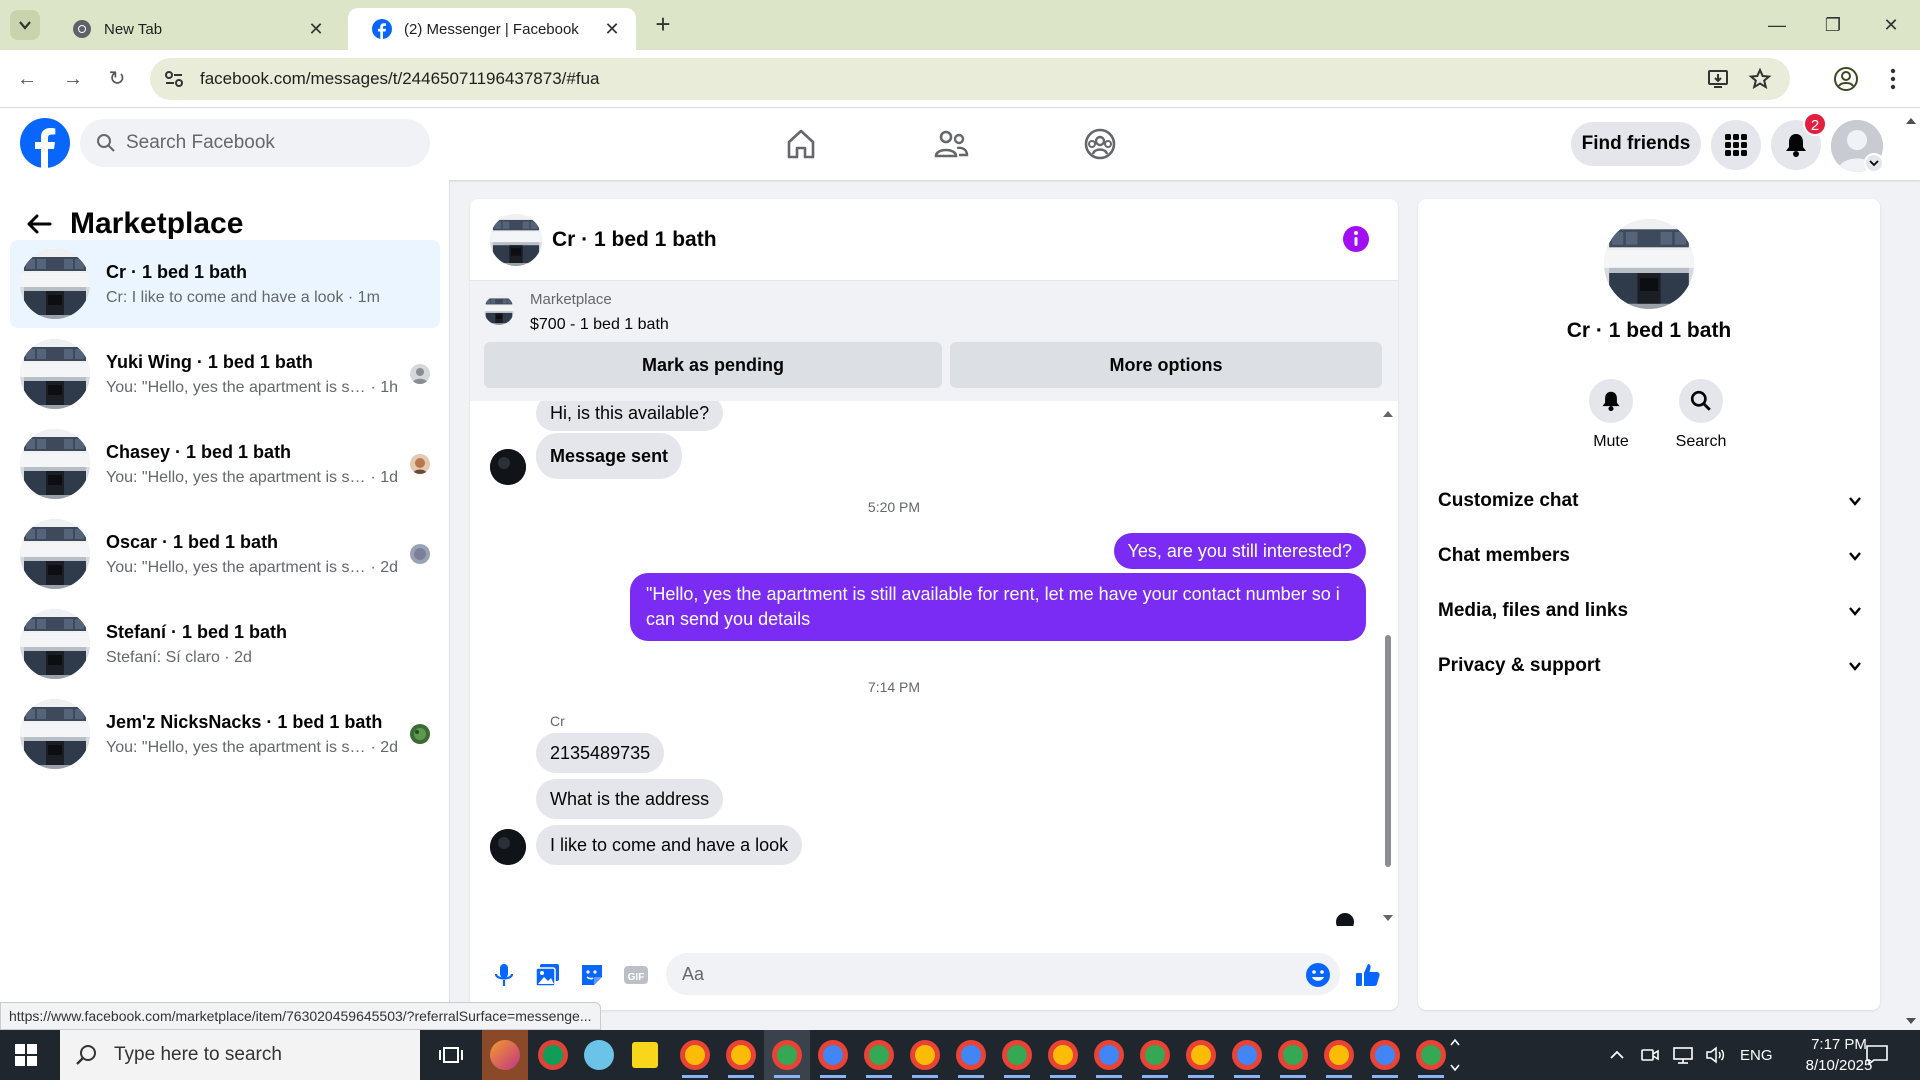  Describe the element at coordinates (505, 1055) in the screenshot. I see `taskbar-app-widget` at that location.